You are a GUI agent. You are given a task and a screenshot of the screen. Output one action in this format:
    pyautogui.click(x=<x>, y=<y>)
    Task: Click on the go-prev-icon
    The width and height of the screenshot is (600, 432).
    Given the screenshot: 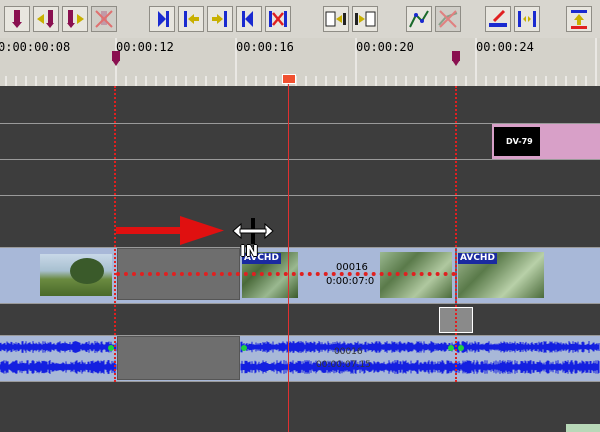 What is the action you would take?
    pyautogui.click(x=191, y=19)
    